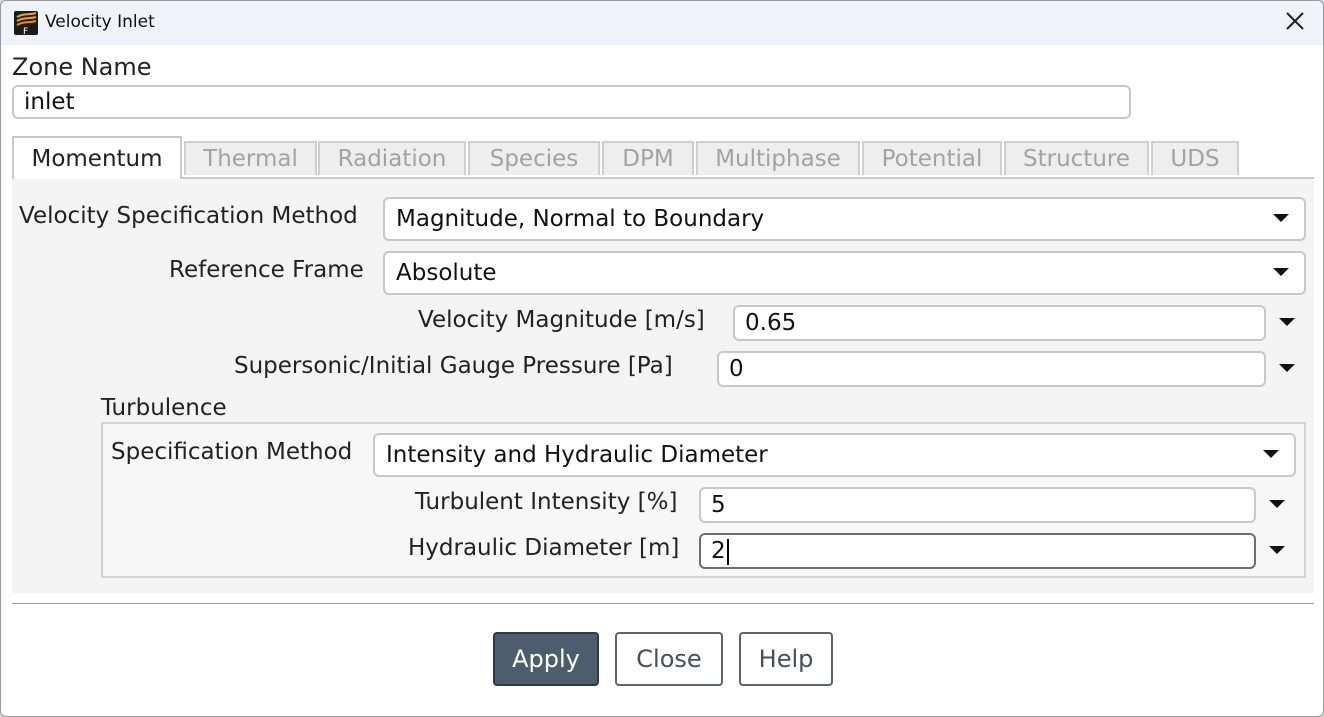 The height and width of the screenshot is (717, 1324). I want to click on tab-thermal: Thermal, so click(250, 158).